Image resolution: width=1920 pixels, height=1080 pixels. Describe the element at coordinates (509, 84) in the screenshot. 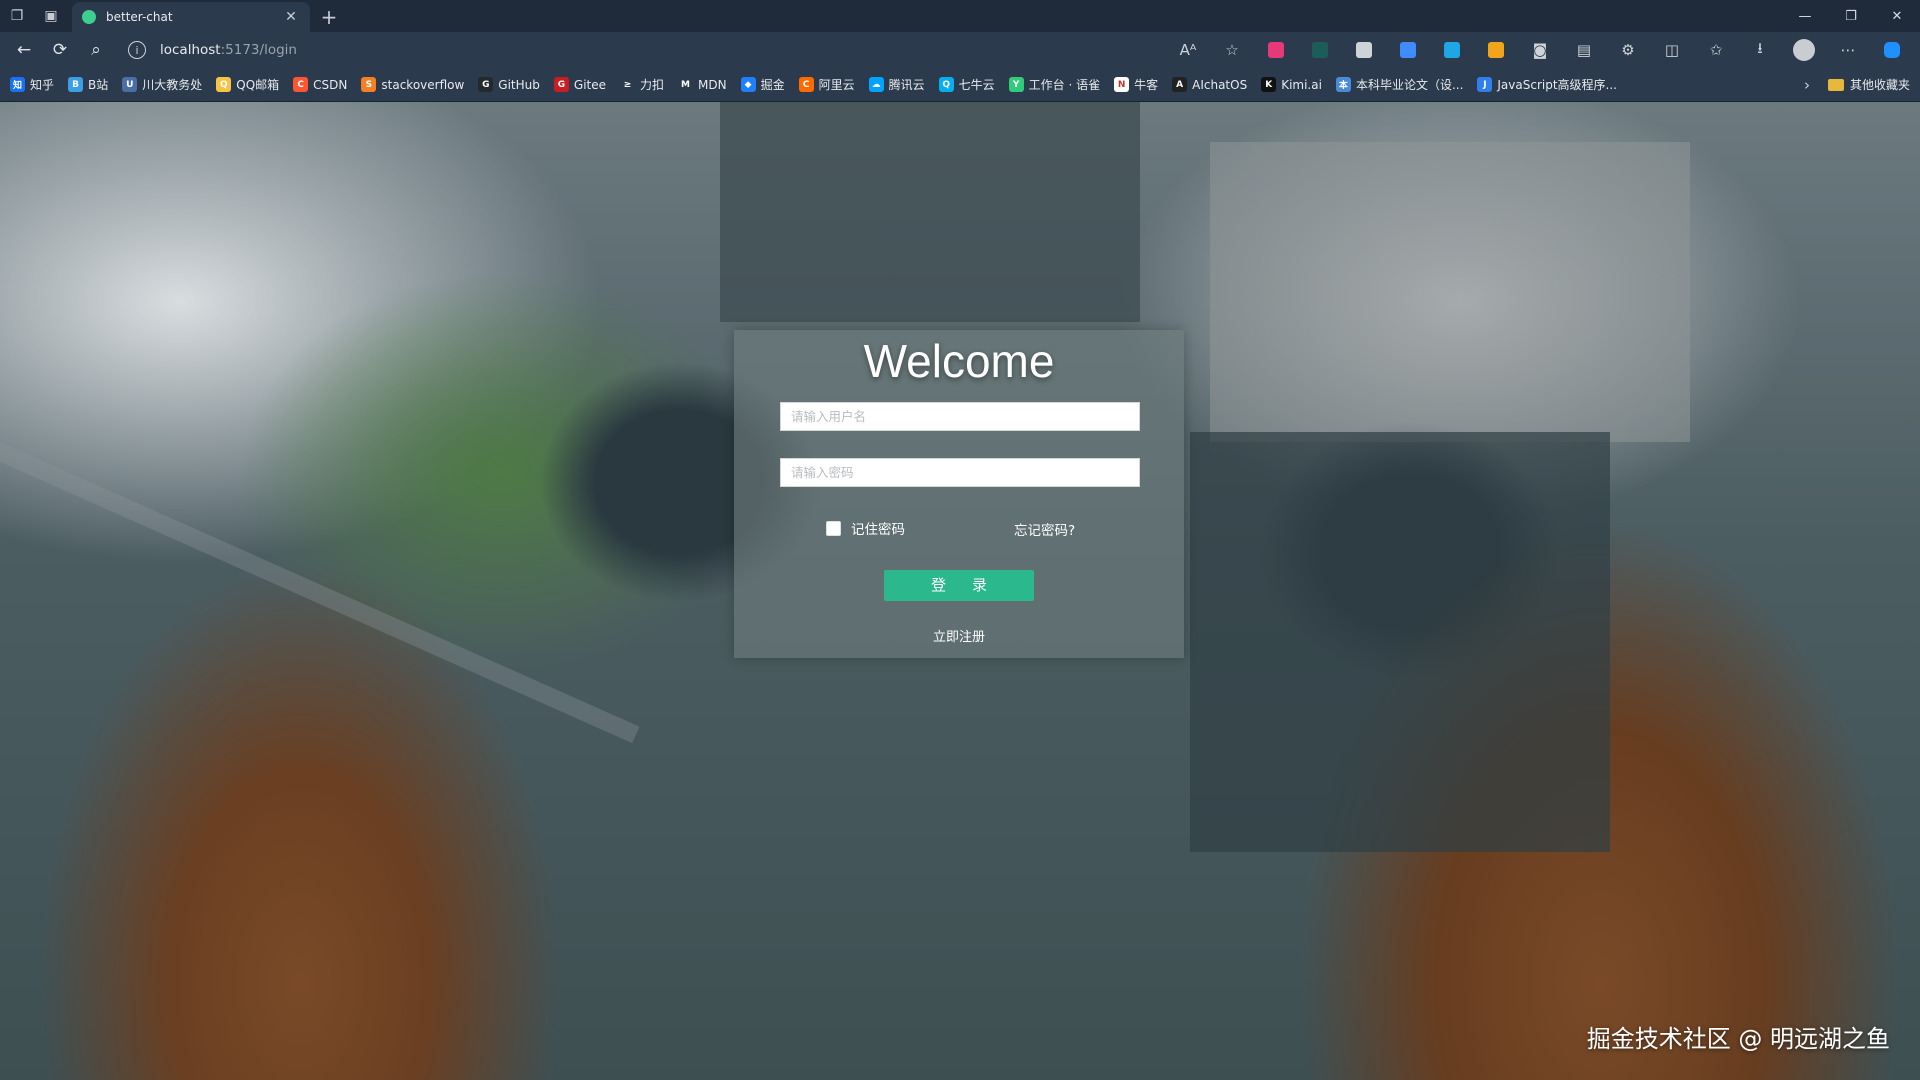

I see `bookmark-item: G GitHub` at that location.